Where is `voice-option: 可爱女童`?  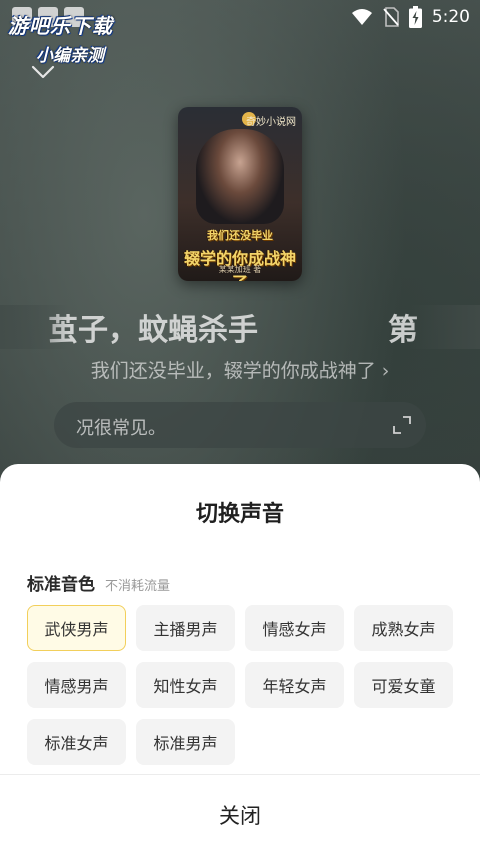
voice-option: 可爱女童 is located at coordinates (403, 685).